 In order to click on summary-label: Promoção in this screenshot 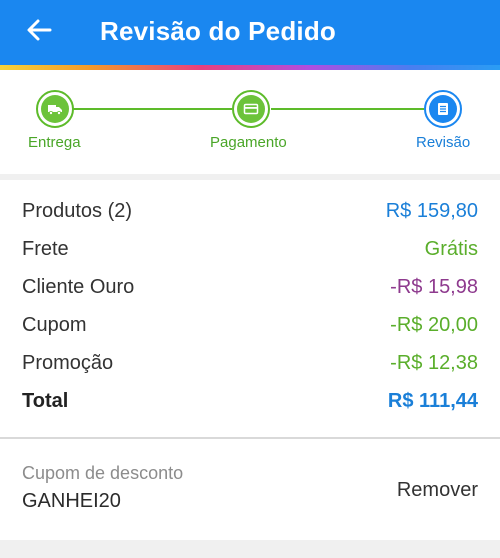, I will do `click(68, 362)`.